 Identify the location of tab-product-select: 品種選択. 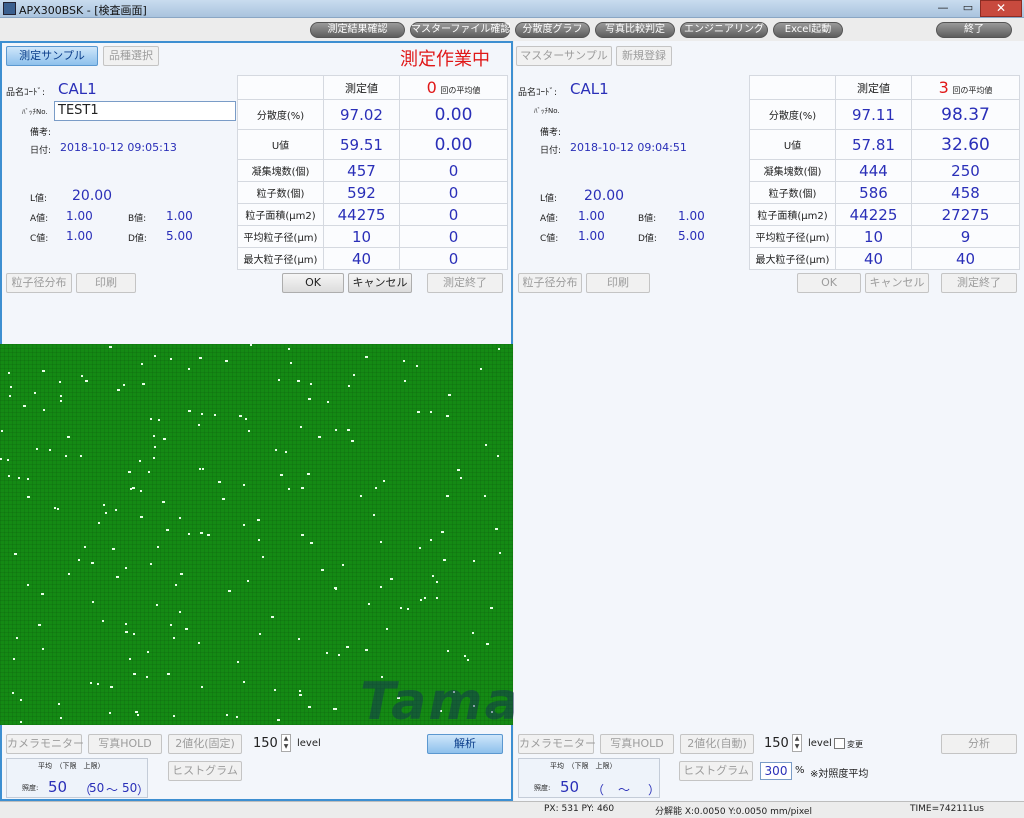
(131, 56).